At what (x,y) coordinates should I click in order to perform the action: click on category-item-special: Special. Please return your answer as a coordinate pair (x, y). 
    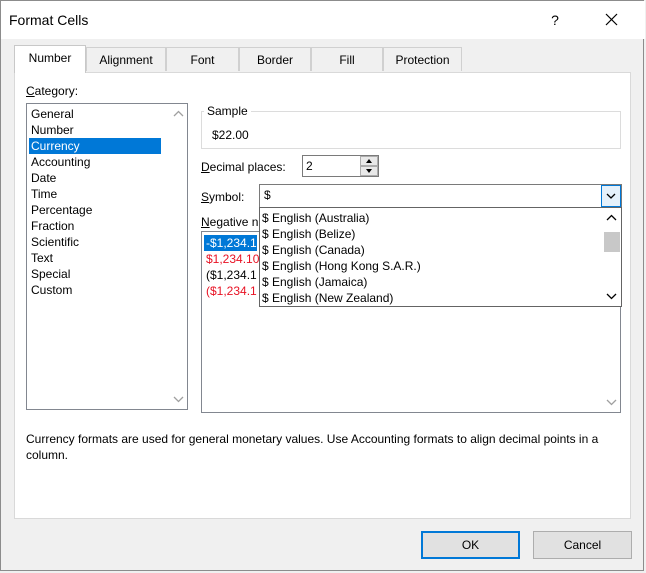
    Looking at the image, I should click on (100, 274).